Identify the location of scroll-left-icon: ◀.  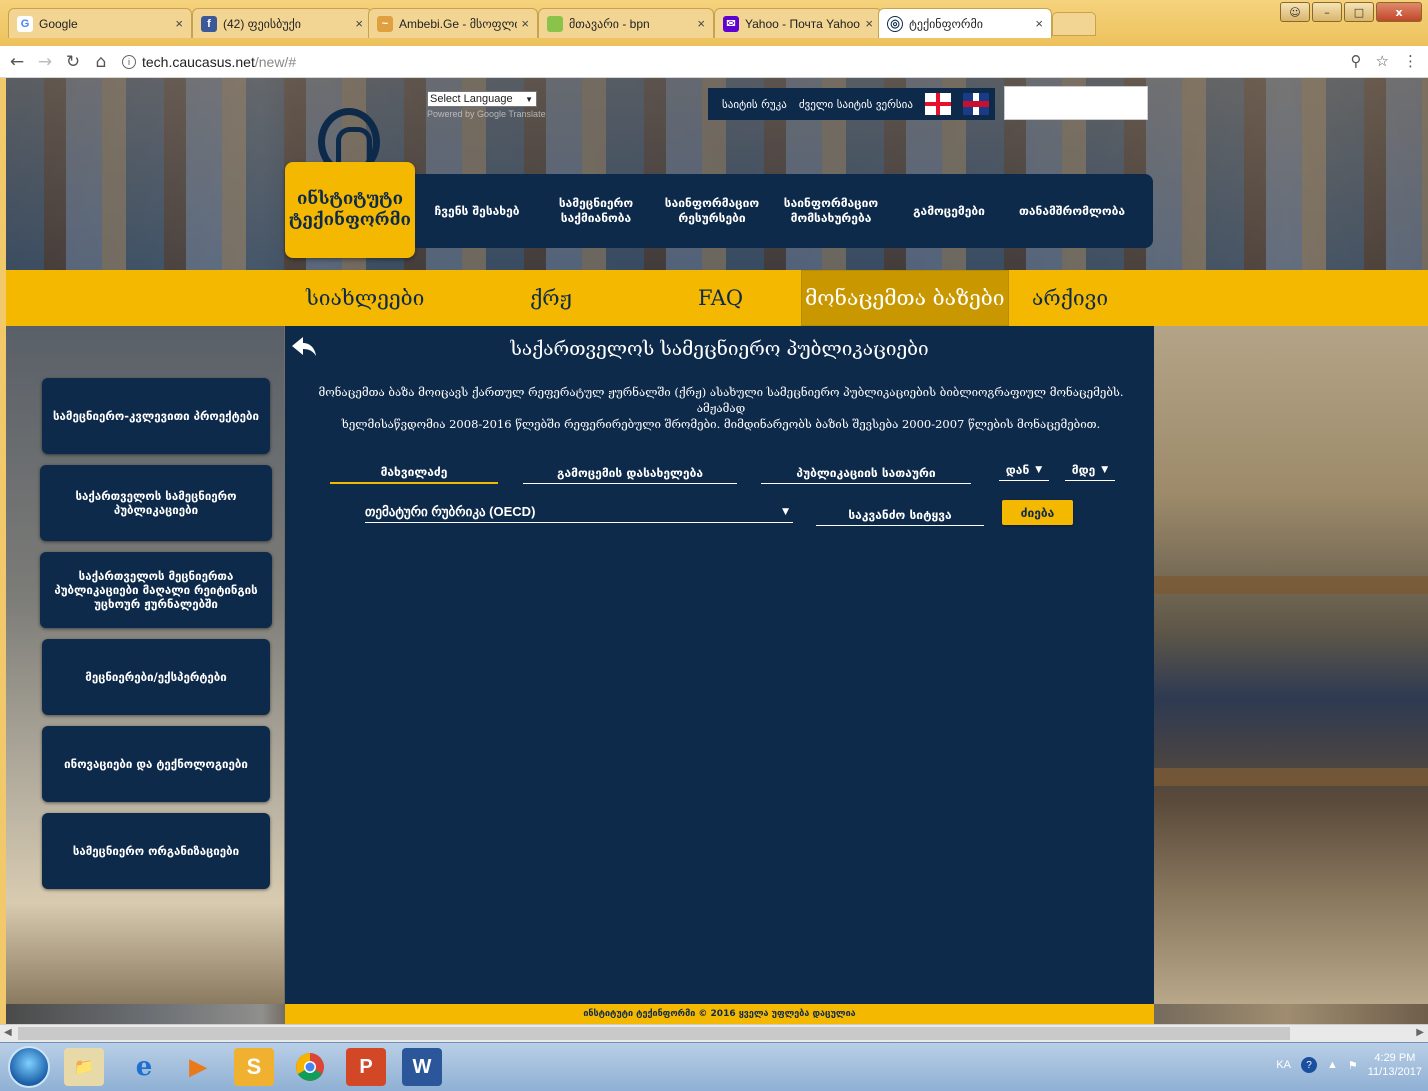
(8, 1032).